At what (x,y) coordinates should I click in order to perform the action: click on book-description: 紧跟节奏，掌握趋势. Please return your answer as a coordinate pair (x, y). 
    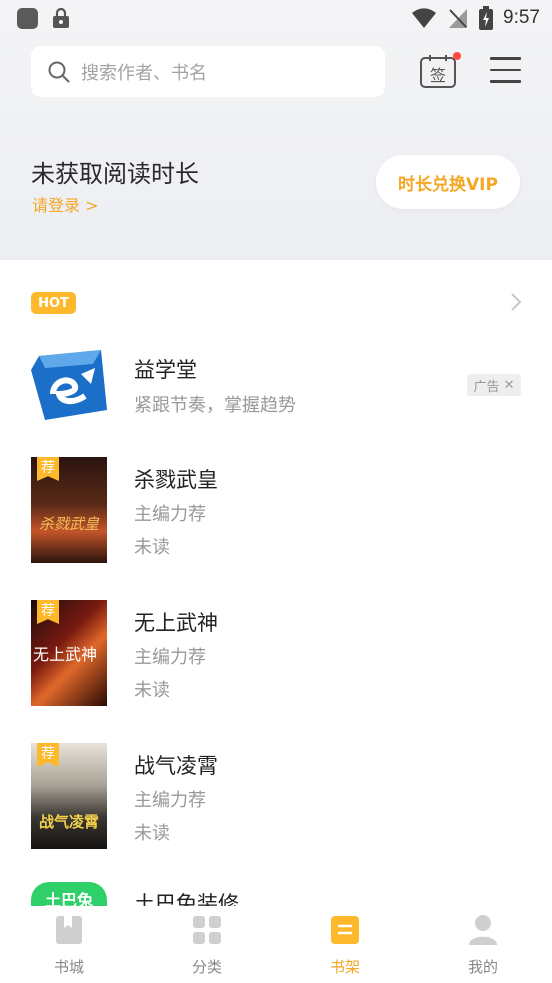
    Looking at the image, I should click on (215, 405).